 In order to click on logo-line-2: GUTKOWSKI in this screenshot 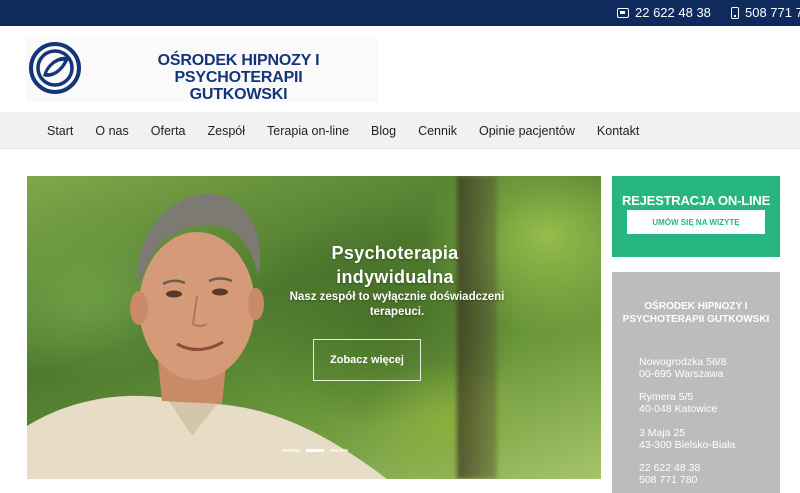, I will do `click(238, 94)`.